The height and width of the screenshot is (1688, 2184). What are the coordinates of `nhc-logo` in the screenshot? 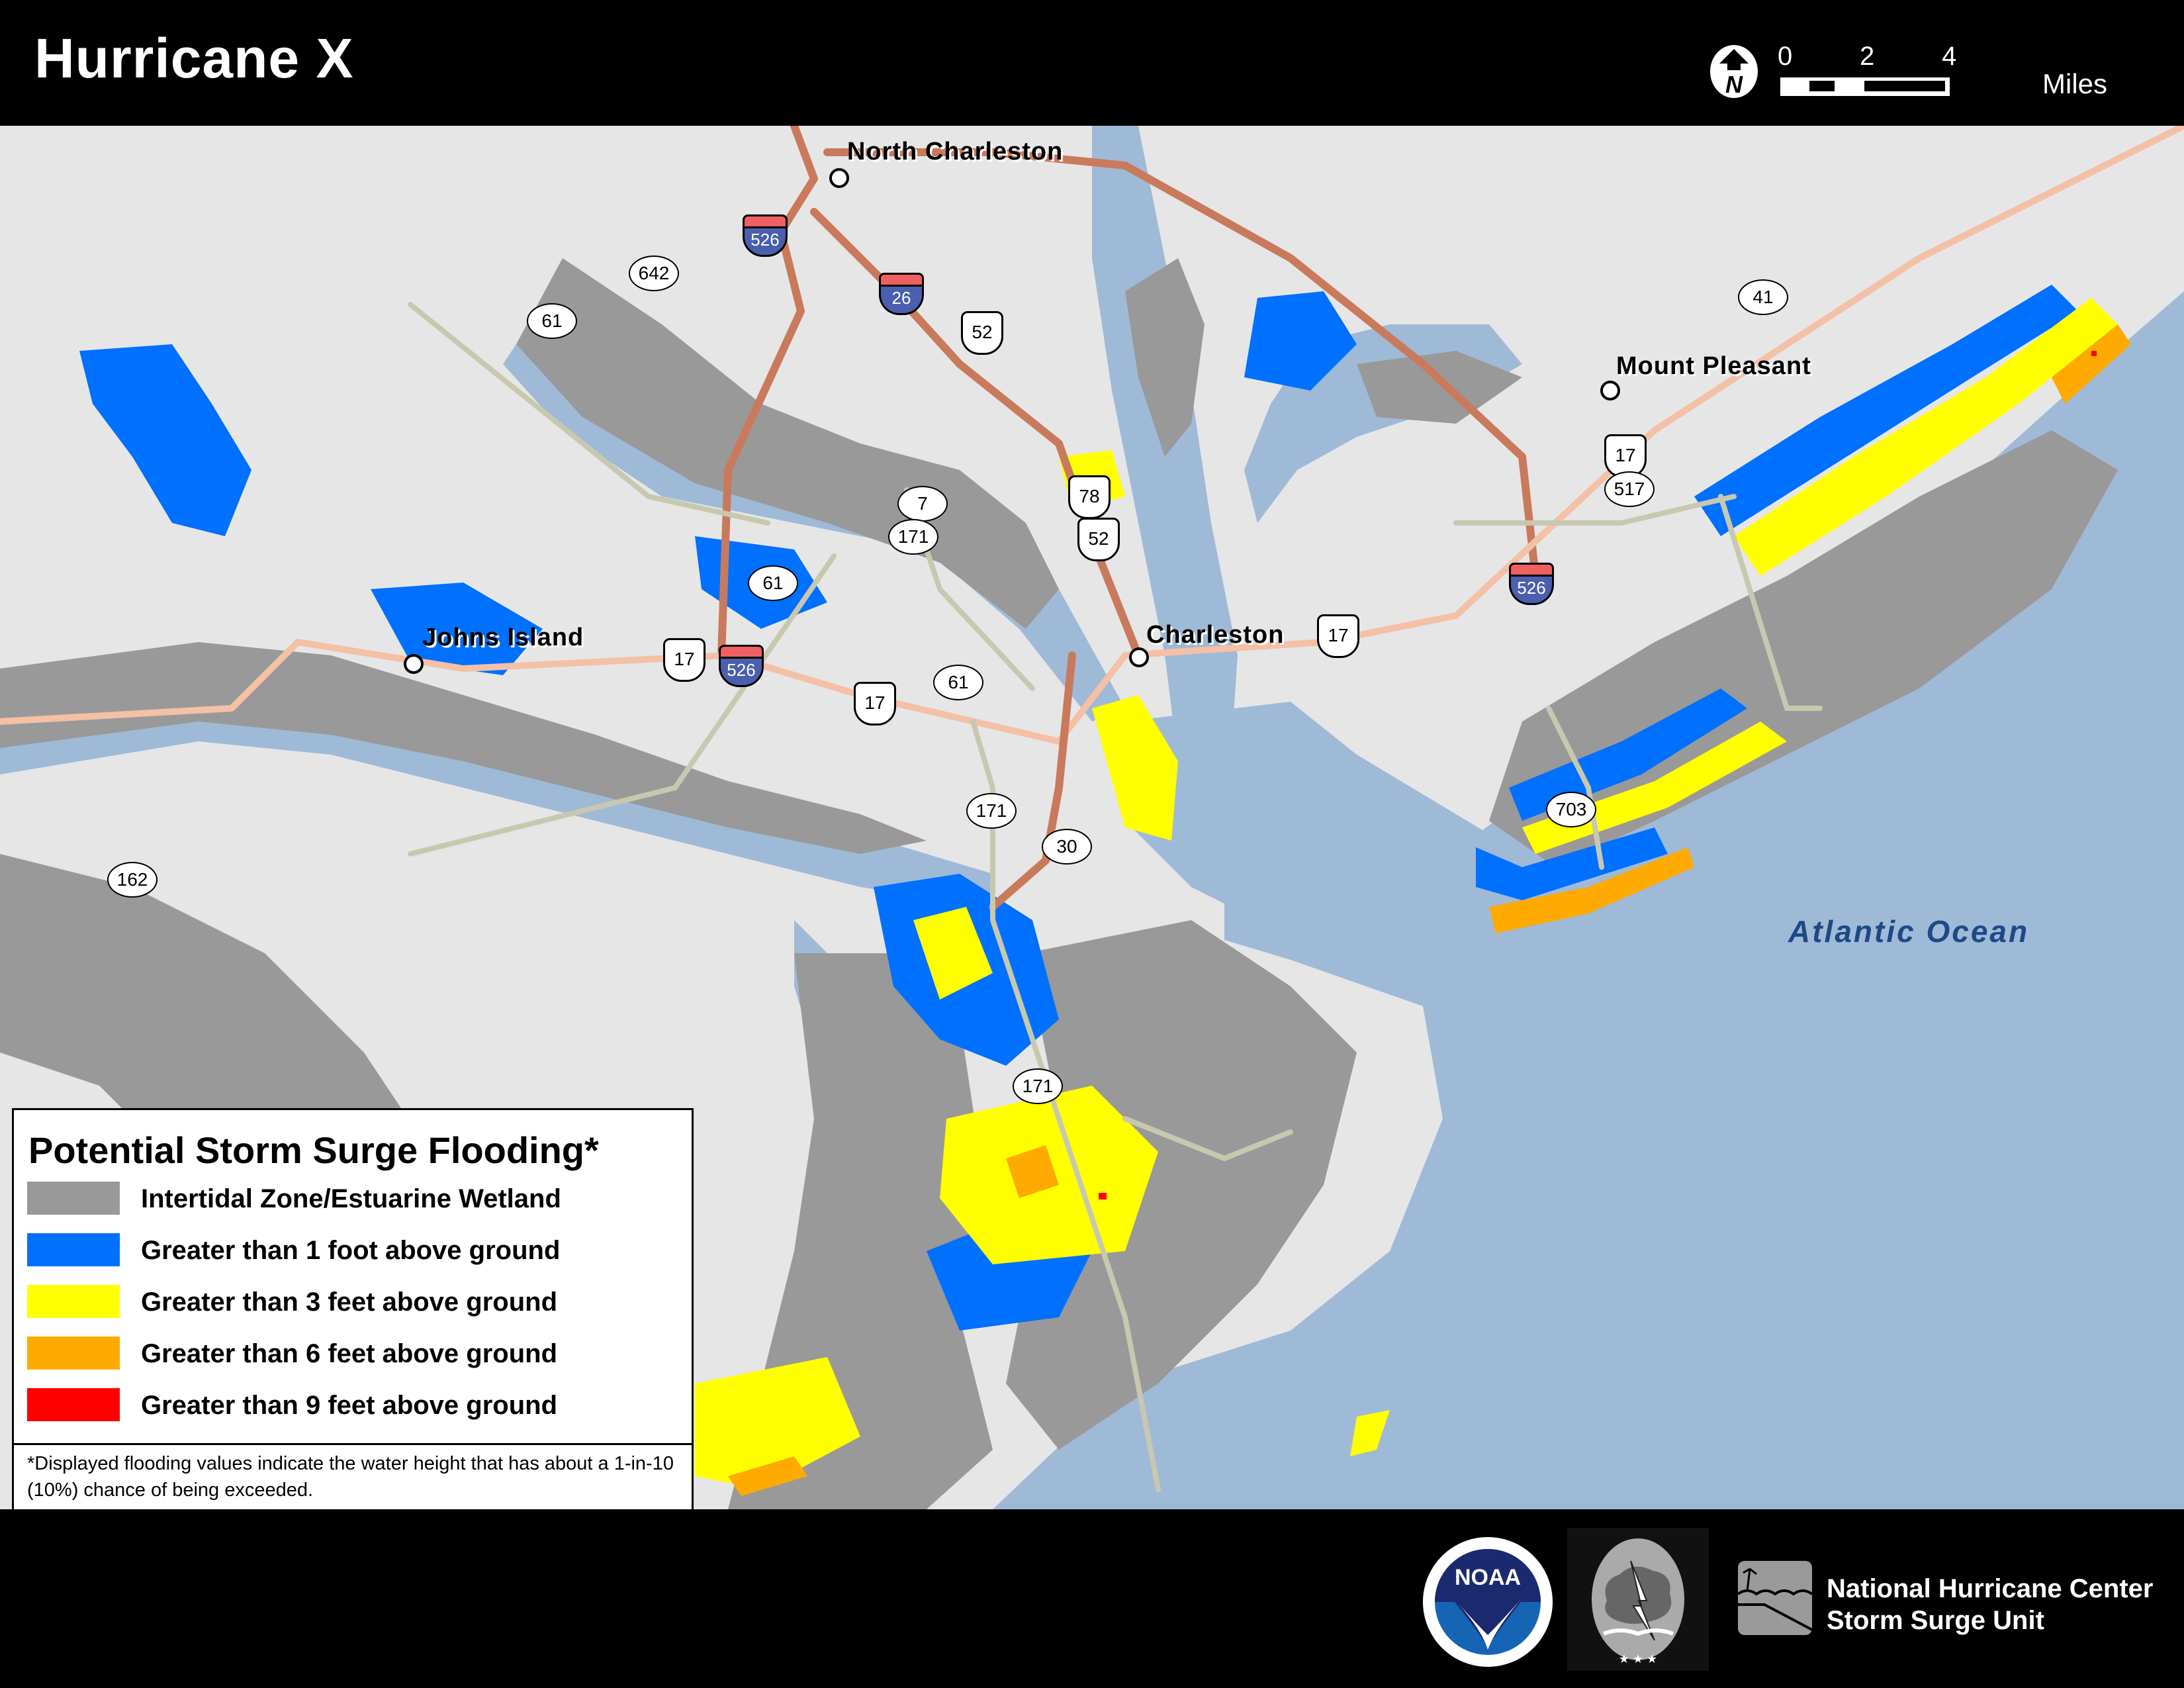 It's located at (1775, 1598).